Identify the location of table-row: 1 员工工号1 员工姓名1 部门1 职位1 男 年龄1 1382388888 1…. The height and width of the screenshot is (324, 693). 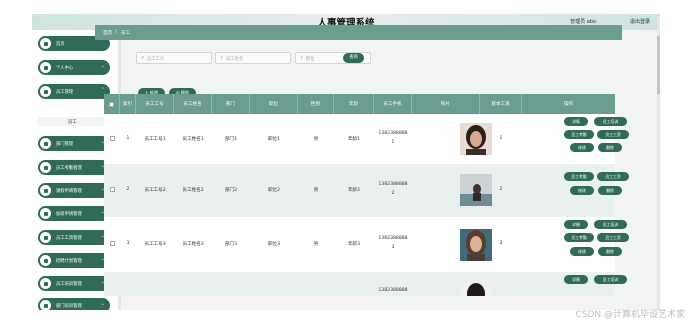
(366, 139).